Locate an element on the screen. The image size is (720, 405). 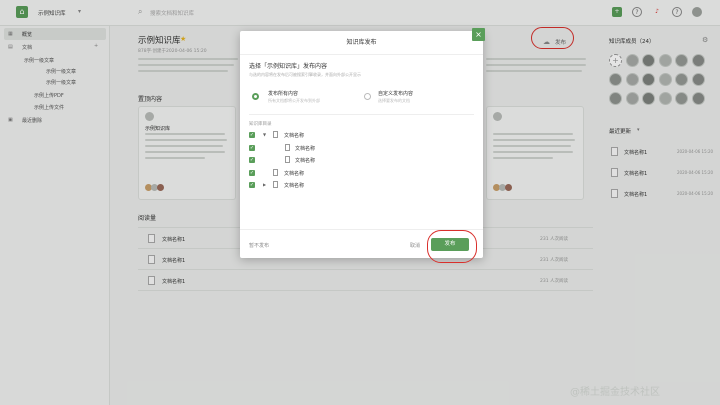
close-icon: × is located at coordinates (478, 34).